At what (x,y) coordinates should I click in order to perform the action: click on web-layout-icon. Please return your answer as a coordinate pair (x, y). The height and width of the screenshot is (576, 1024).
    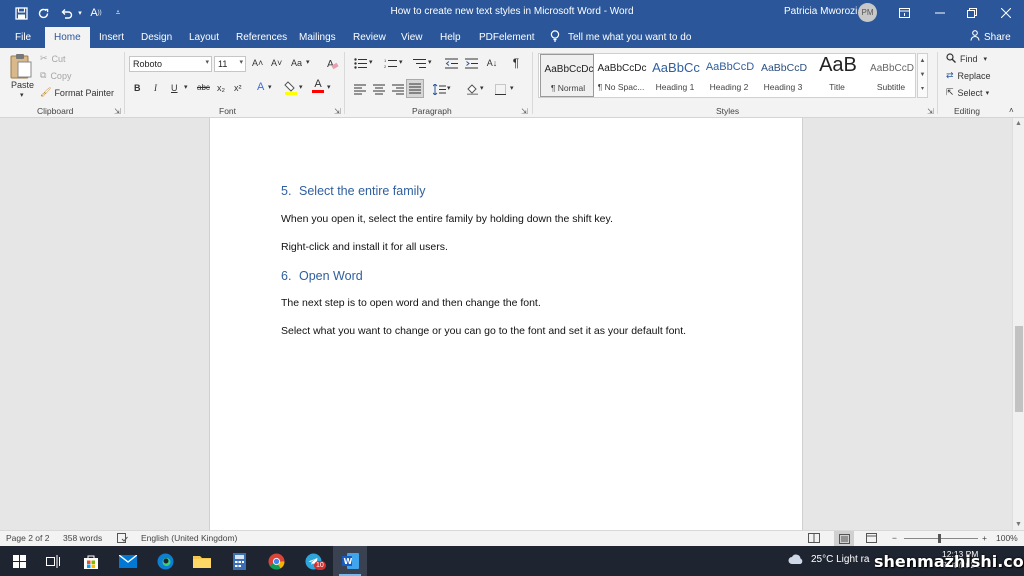
    Looking at the image, I should click on (871, 539).